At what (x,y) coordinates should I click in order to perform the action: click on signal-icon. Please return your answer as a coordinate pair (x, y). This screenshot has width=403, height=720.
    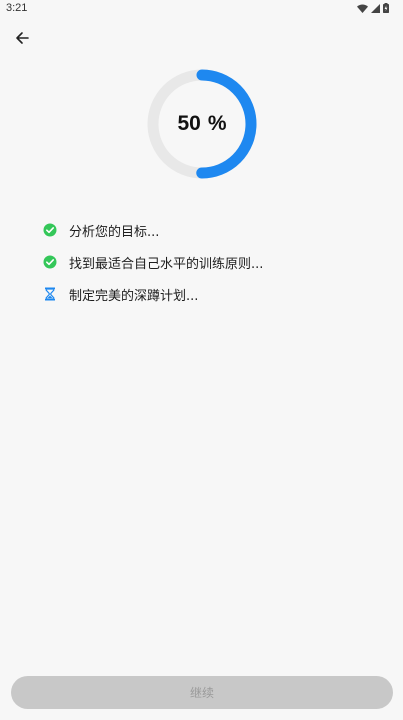
    Looking at the image, I should click on (375, 8).